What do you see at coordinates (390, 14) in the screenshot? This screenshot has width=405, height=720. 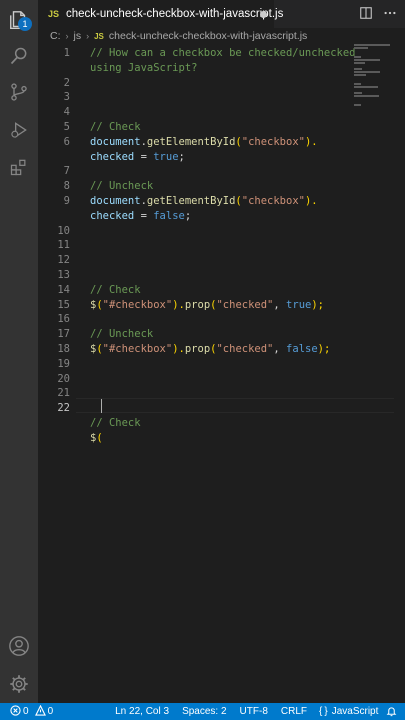 I see `more-actions-icon` at bounding box center [390, 14].